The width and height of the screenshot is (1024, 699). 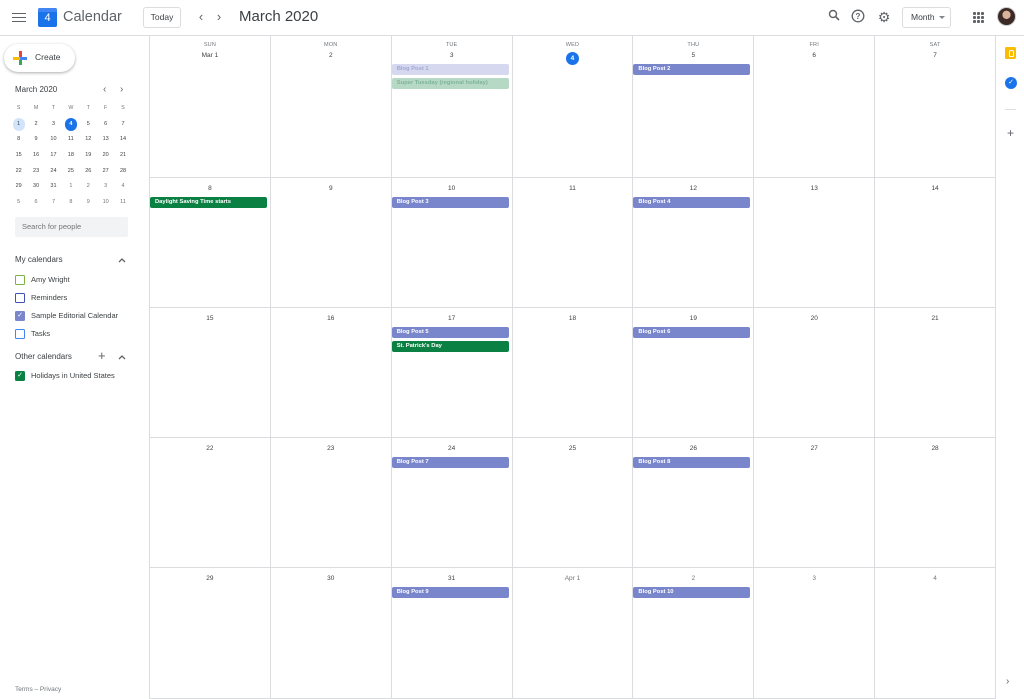 What do you see at coordinates (815, 633) in the screenshot?
I see `day-cell: 3` at bounding box center [815, 633].